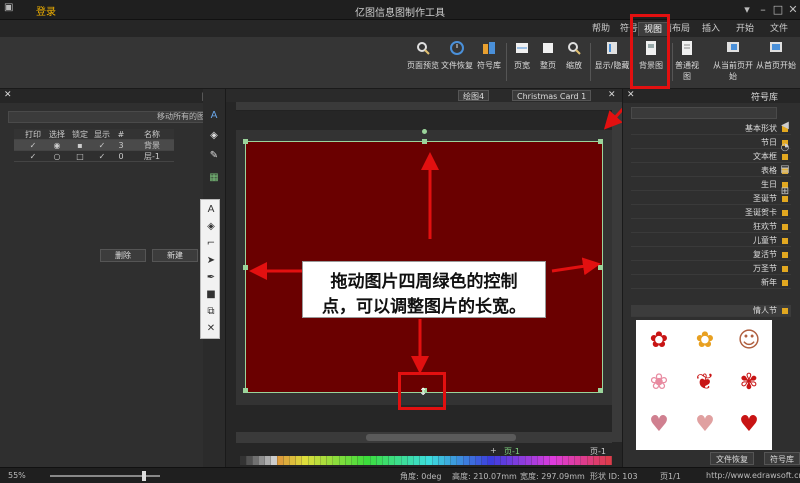 This screenshot has width=800, height=483. Describe the element at coordinates (457, 63) in the screenshot. I see `file-recovery-button: 文件恢复` at that location.